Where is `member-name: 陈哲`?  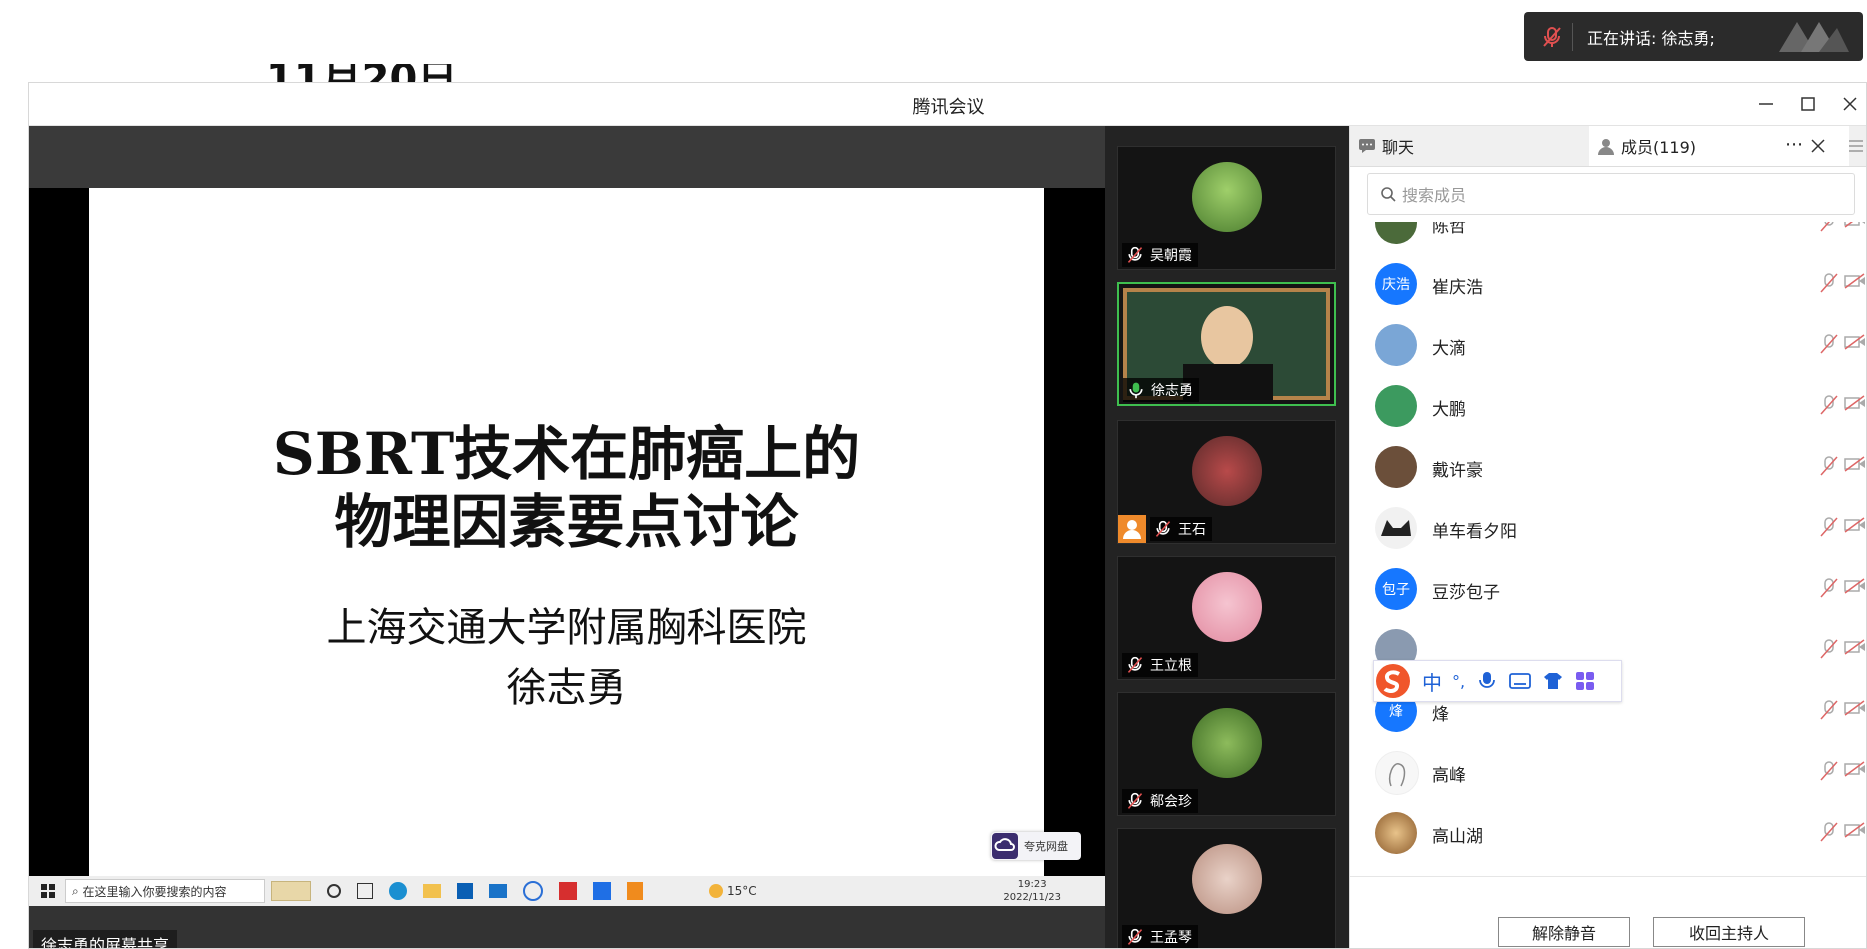
member-name: 陈哲 is located at coordinates (1449, 229).